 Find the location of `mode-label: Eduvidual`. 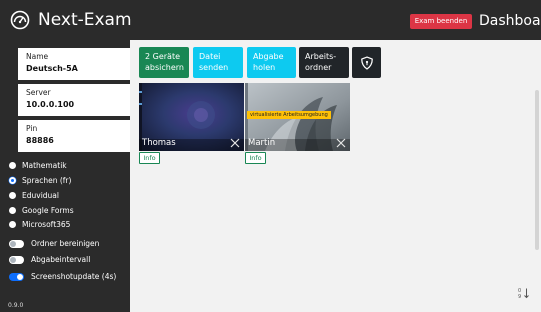

mode-label: Eduvidual is located at coordinates (40, 195).